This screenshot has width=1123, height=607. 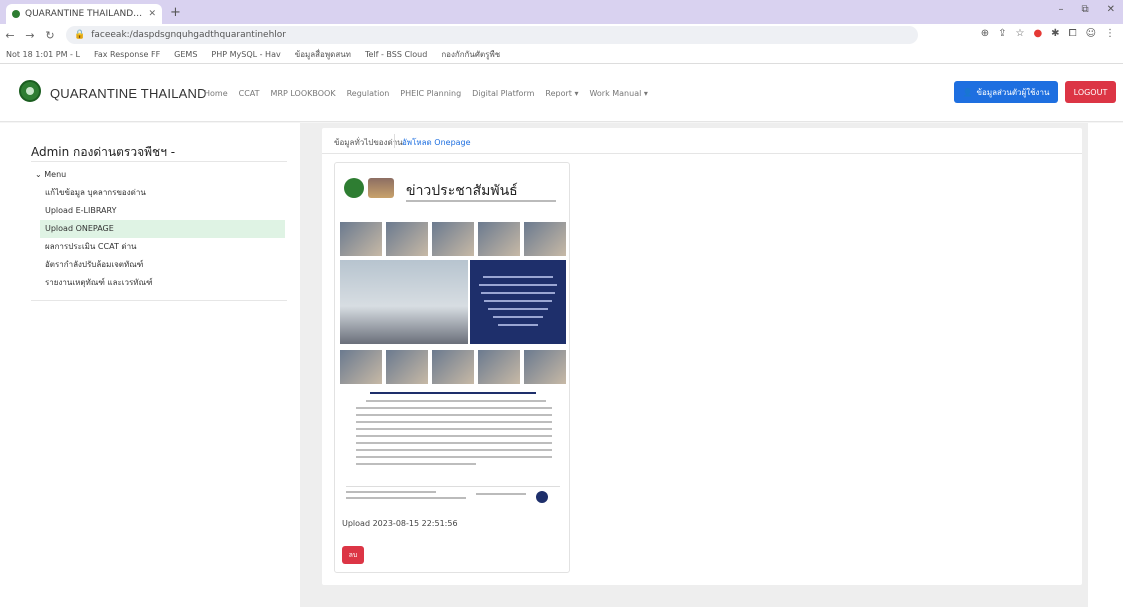 What do you see at coordinates (1002, 33) in the screenshot?
I see `share-icon: ⇪` at bounding box center [1002, 33].